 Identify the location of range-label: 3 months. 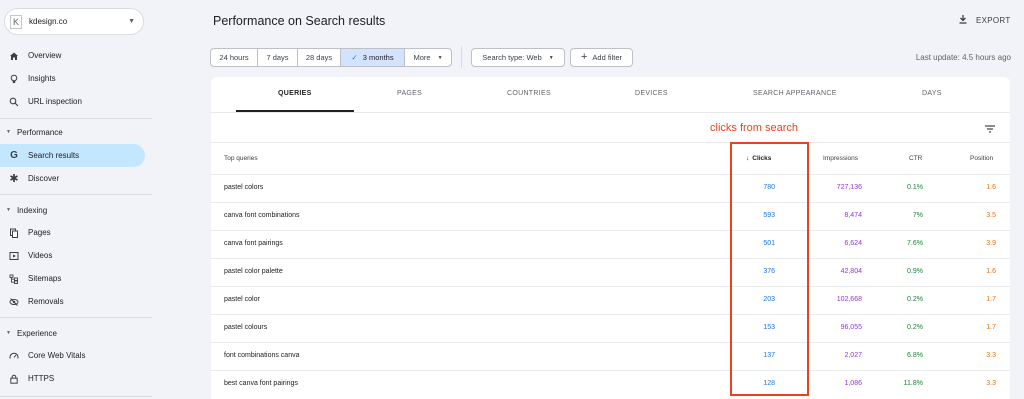
(378, 57).